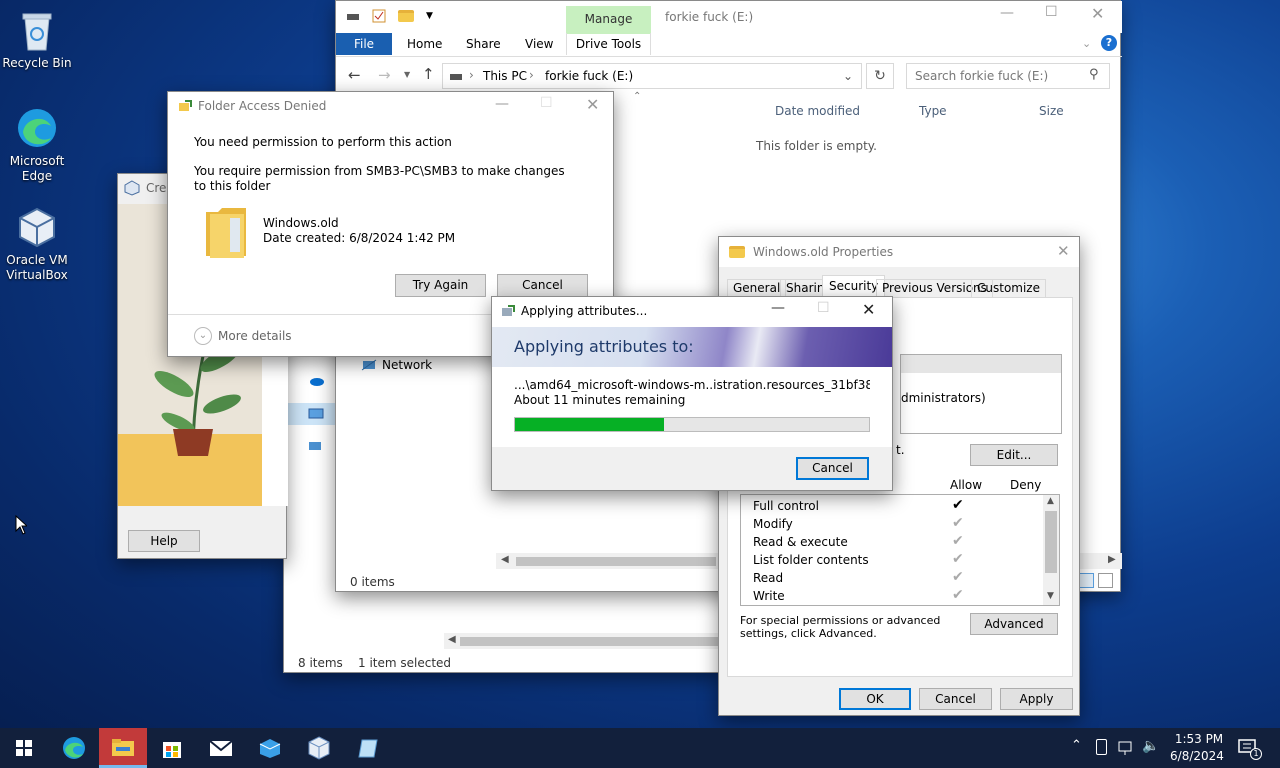 This screenshot has width=1280, height=768. I want to click on expand-ribbon-icon: ⌄, so click(1086, 43).